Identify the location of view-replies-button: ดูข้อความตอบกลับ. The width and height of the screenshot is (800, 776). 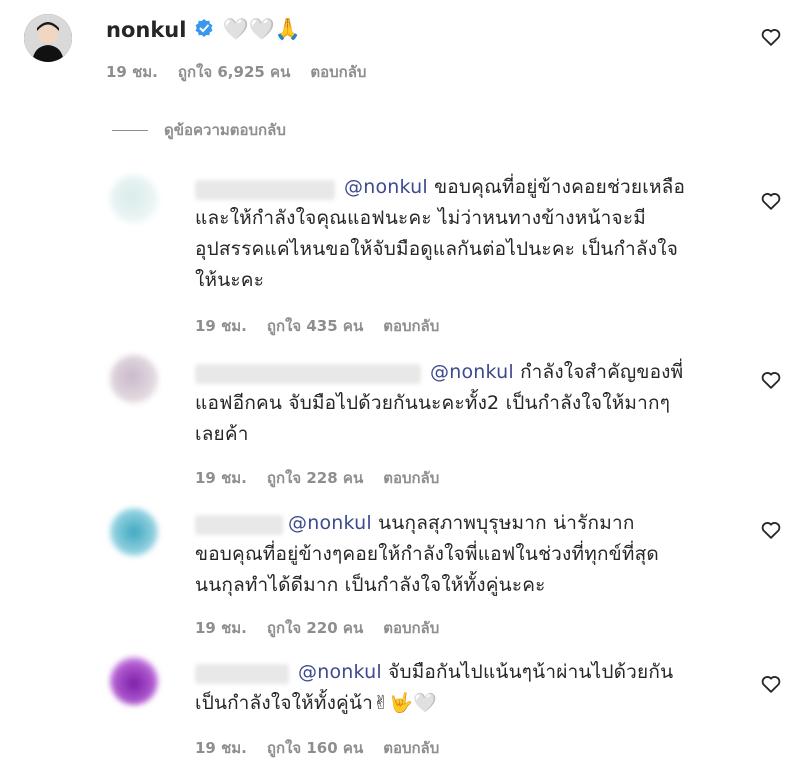
(199, 130).